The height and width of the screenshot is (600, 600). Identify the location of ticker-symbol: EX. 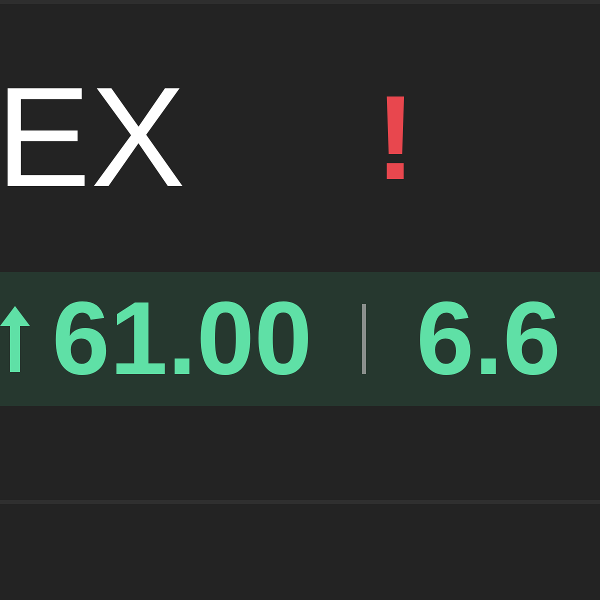
(93, 138).